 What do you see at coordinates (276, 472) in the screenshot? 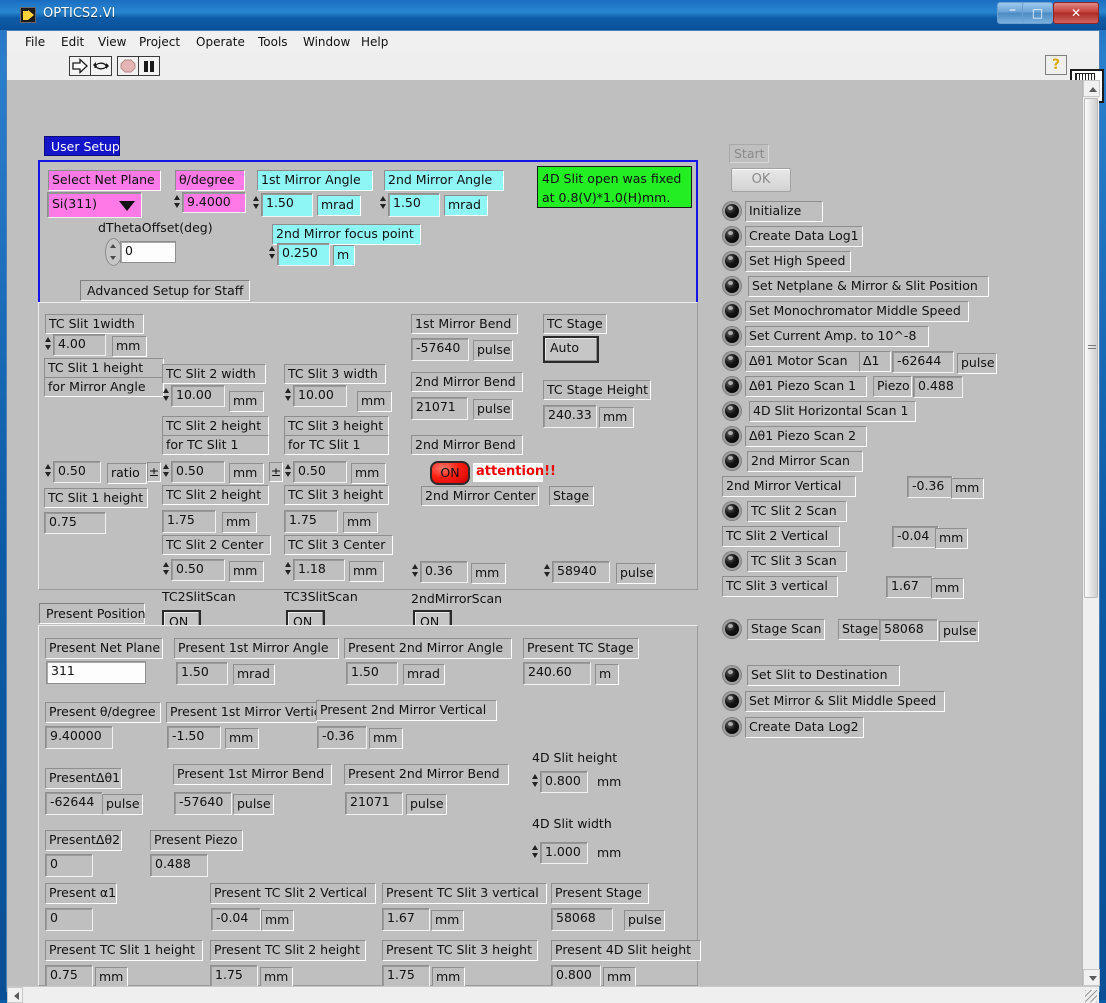
I see `tc-slit3-pm-sign: ±` at bounding box center [276, 472].